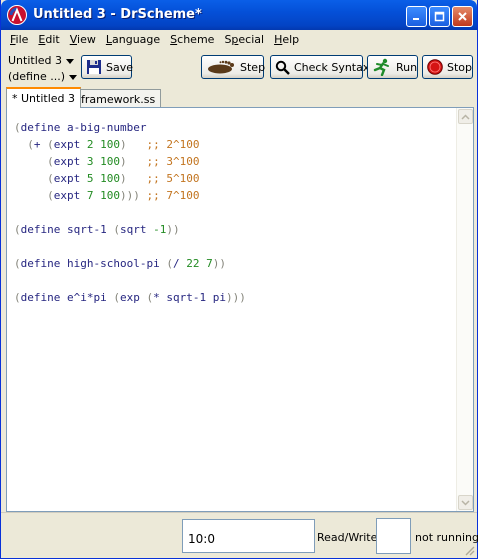  Describe the element at coordinates (407, 67) in the screenshot. I see `run-label: Run` at that location.